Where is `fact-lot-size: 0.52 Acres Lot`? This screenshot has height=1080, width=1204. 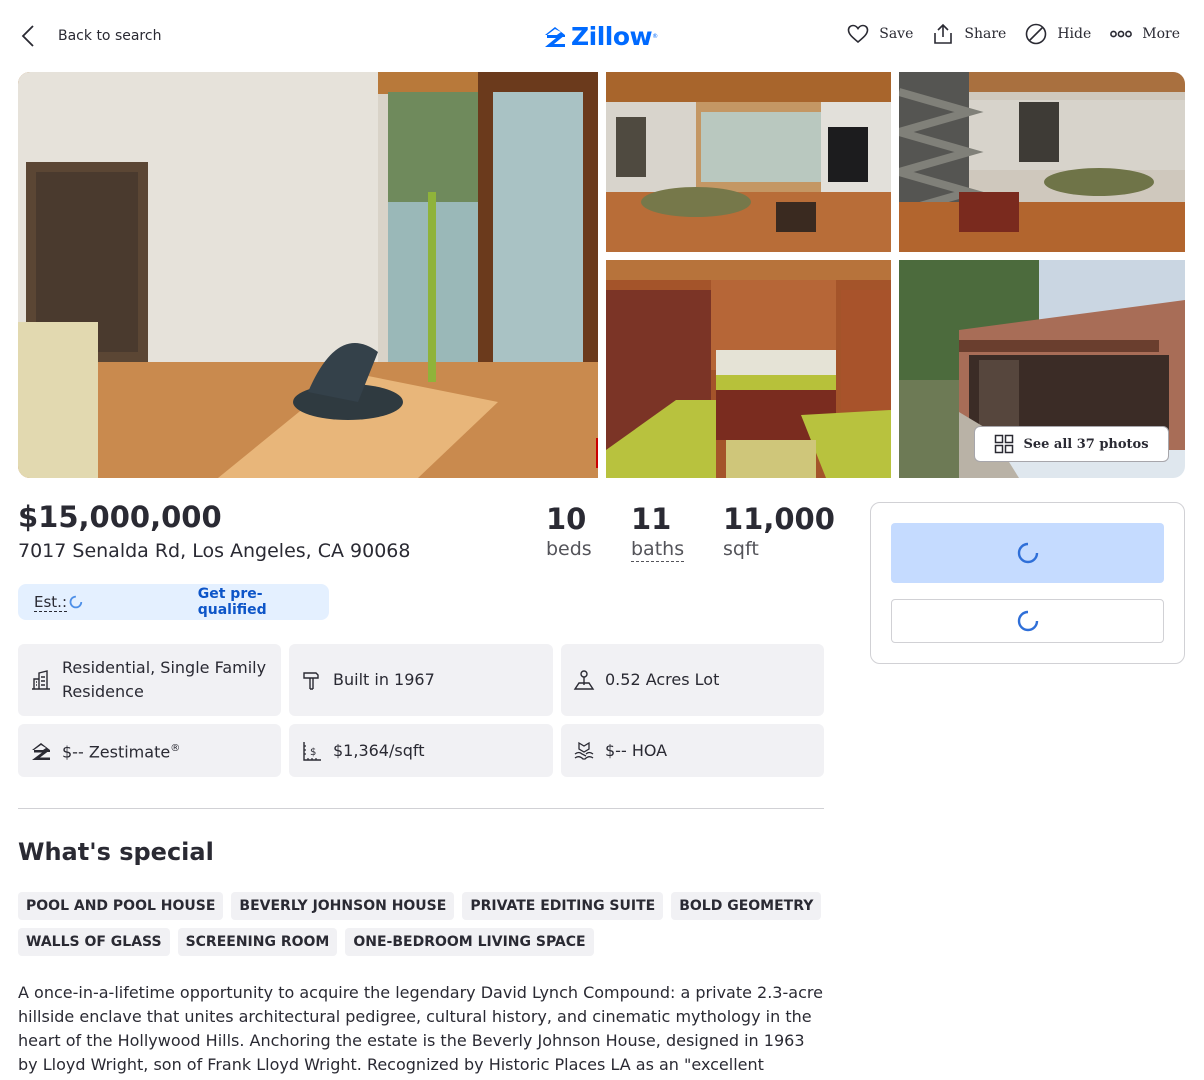
fact-lot-size: 0.52 Acres Lot is located at coordinates (692, 680).